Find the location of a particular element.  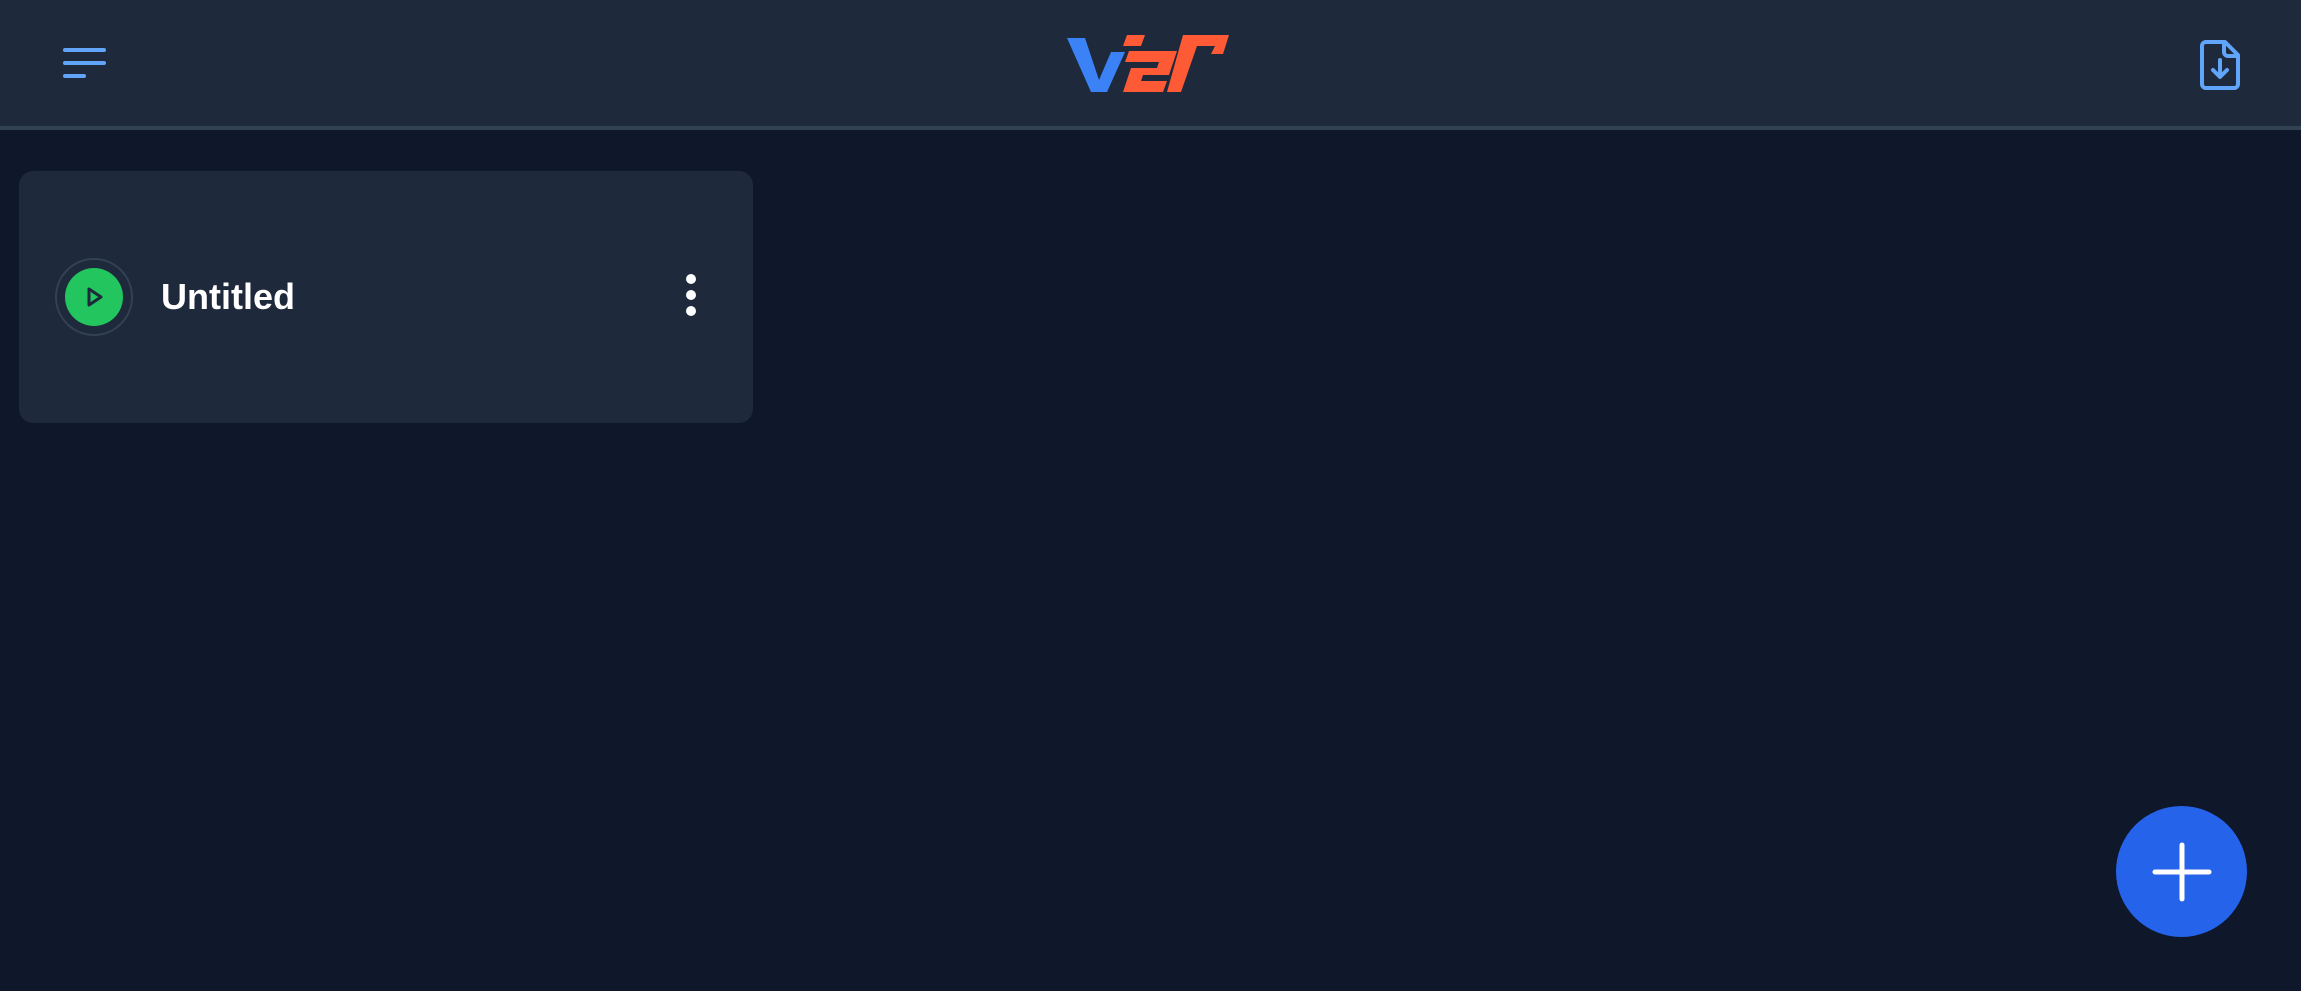

menu-button is located at coordinates (85, 65).